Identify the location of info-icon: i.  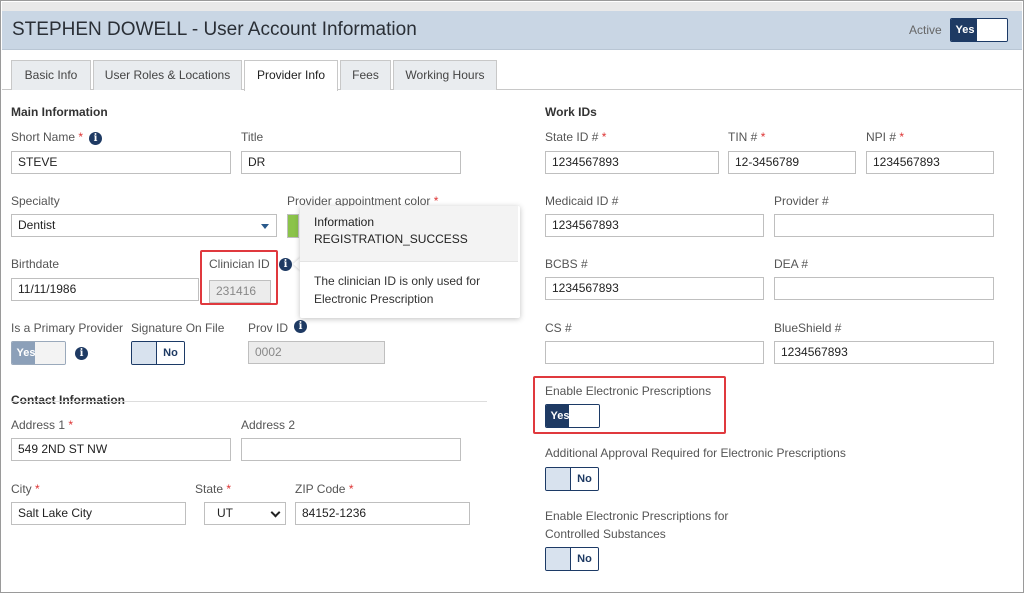
(95, 138).